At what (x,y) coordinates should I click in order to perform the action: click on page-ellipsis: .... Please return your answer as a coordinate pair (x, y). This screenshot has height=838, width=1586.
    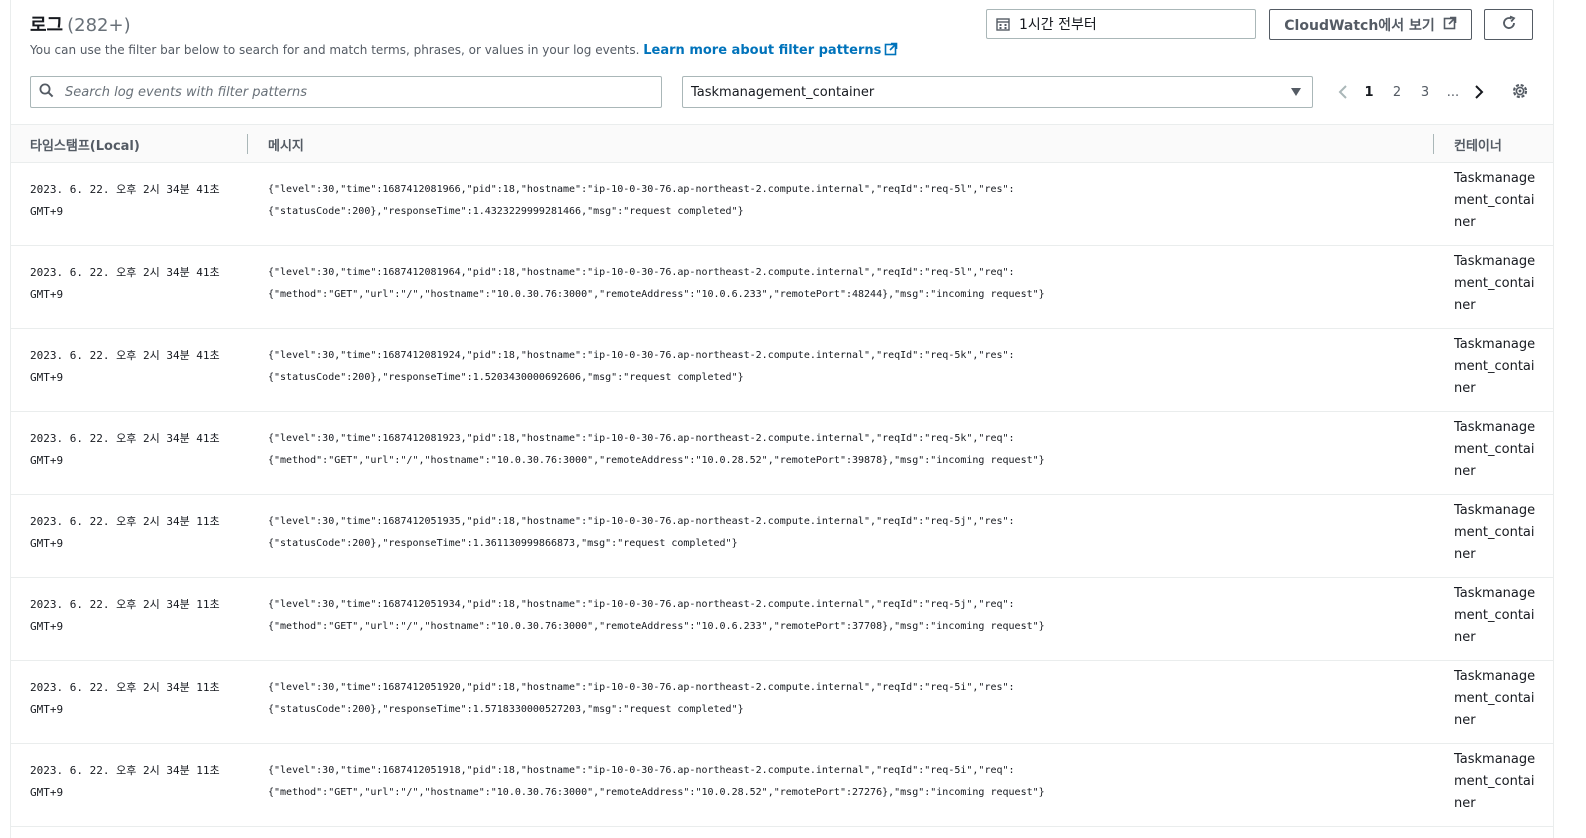
    Looking at the image, I should click on (1453, 92).